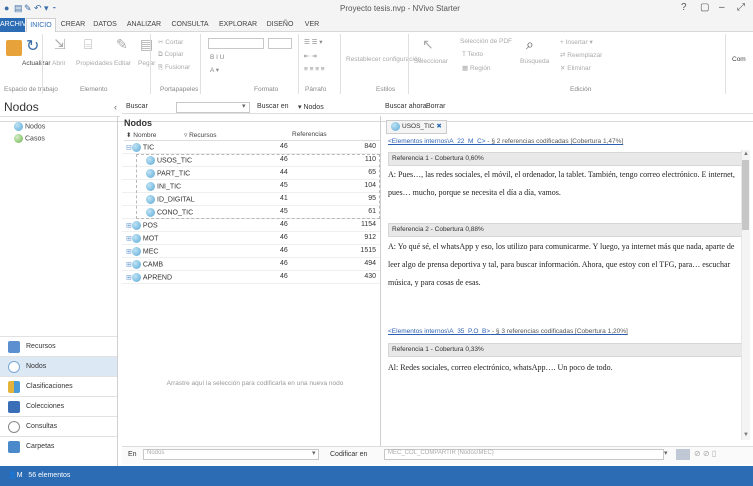 The width and height of the screenshot is (753, 486). Describe the element at coordinates (58, 386) in the screenshot. I see `nav-button-clasificaciones: Clasificaciones` at that location.